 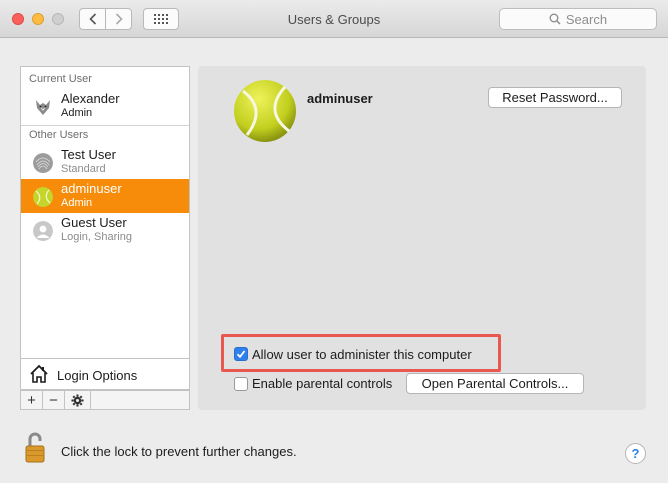 What do you see at coordinates (96, 237) in the screenshot?
I see `user-role: Login, Sharing` at bounding box center [96, 237].